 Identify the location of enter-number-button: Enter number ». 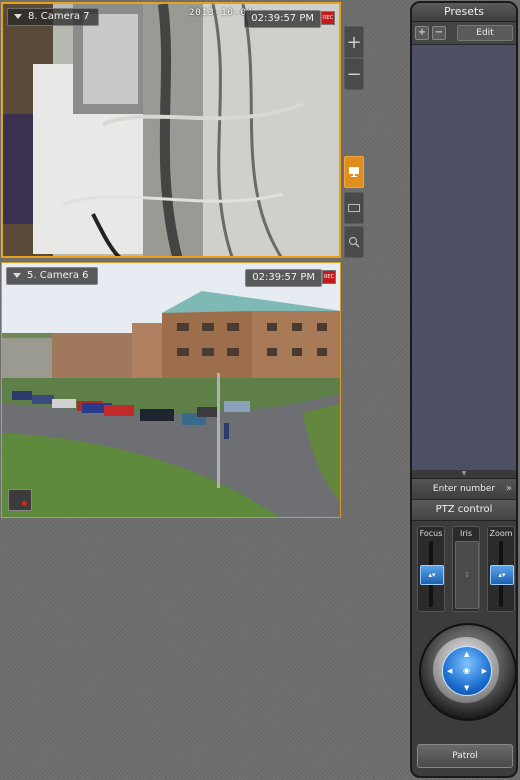
(464, 489).